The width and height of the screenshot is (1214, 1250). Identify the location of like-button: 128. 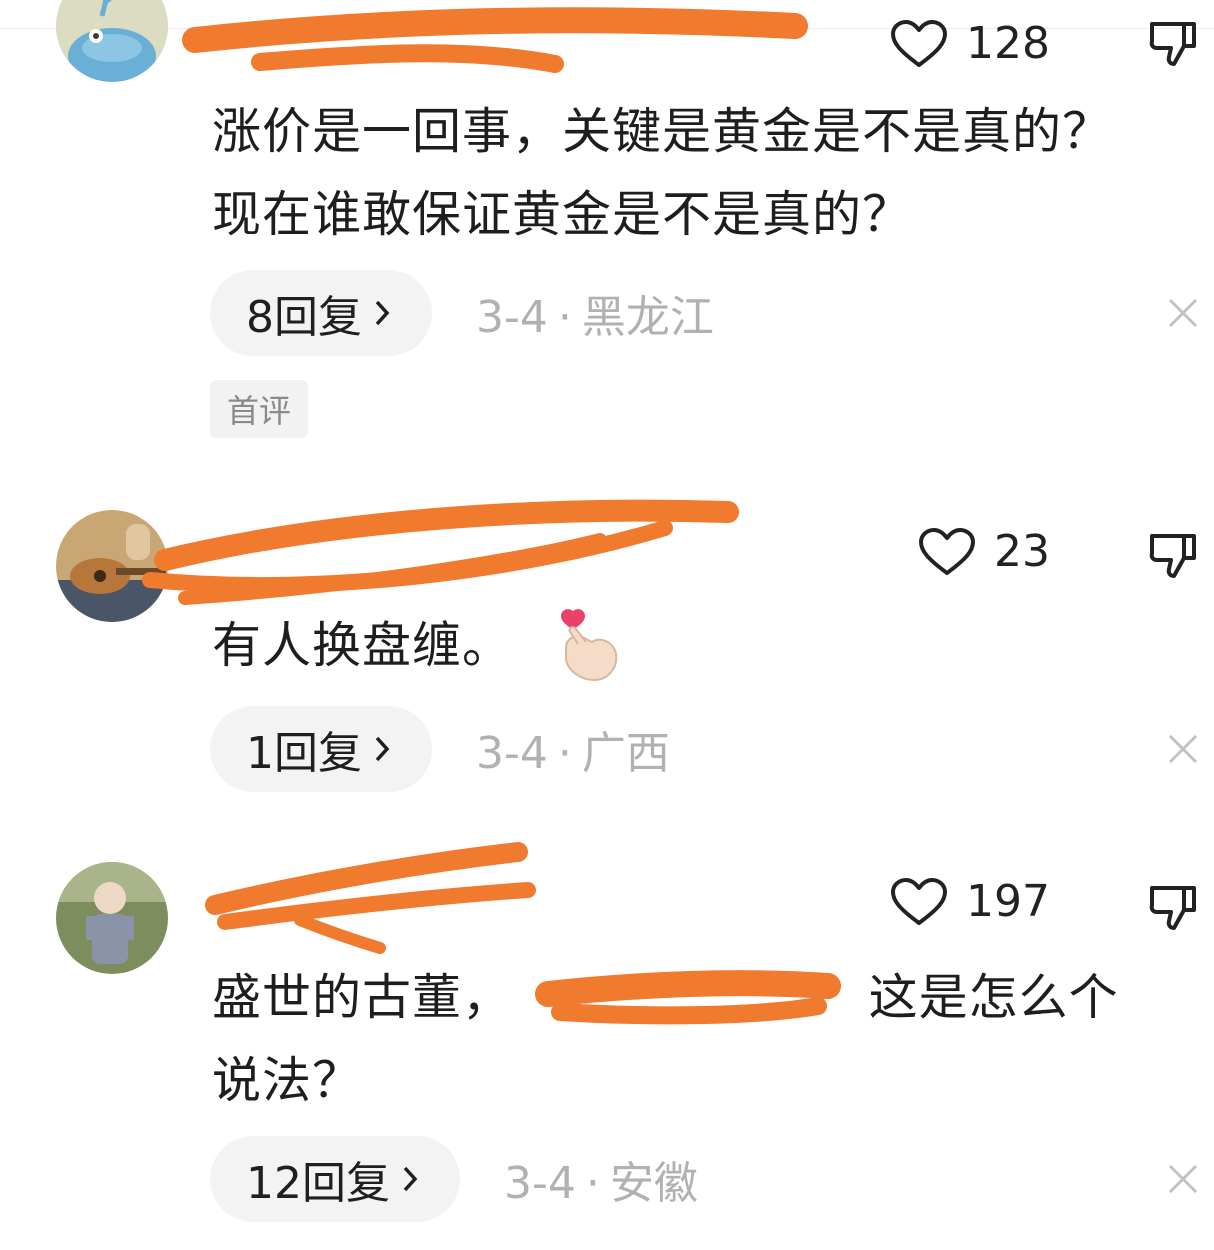
(970, 43).